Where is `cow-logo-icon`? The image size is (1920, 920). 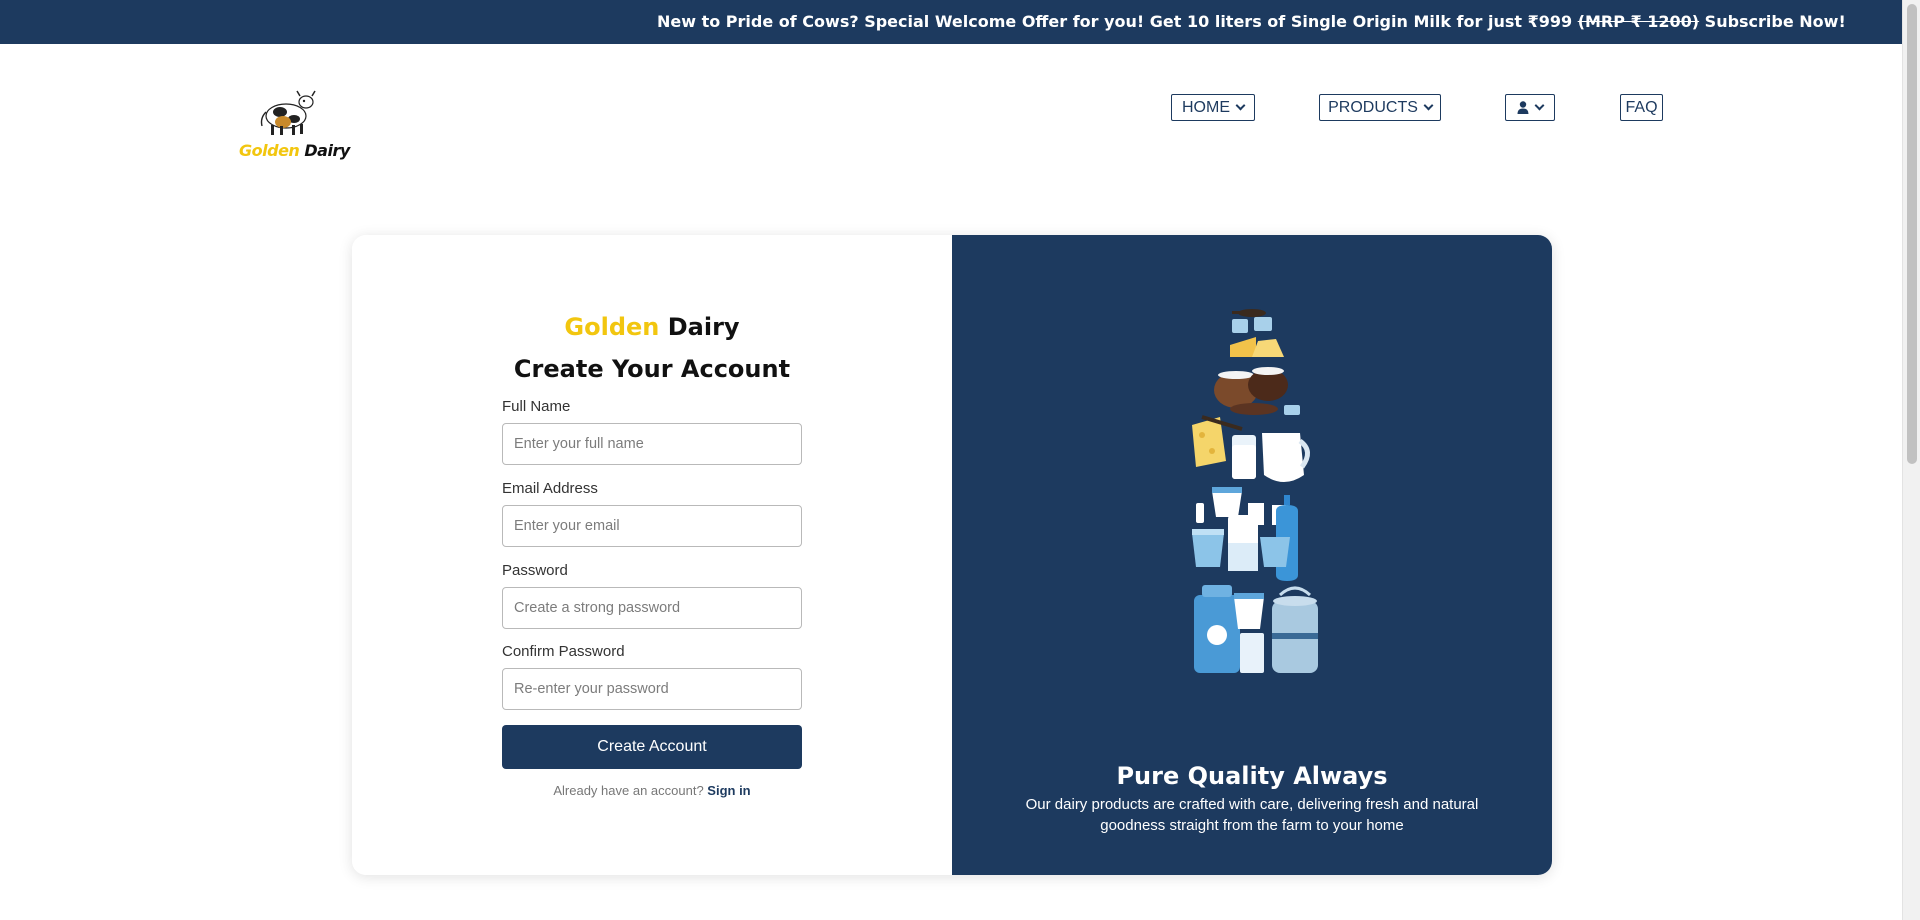
cow-logo-icon is located at coordinates (288, 112).